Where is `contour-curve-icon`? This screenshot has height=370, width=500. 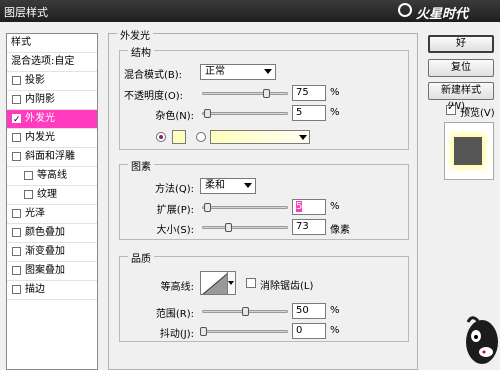
contour-curve-icon is located at coordinates (214, 283).